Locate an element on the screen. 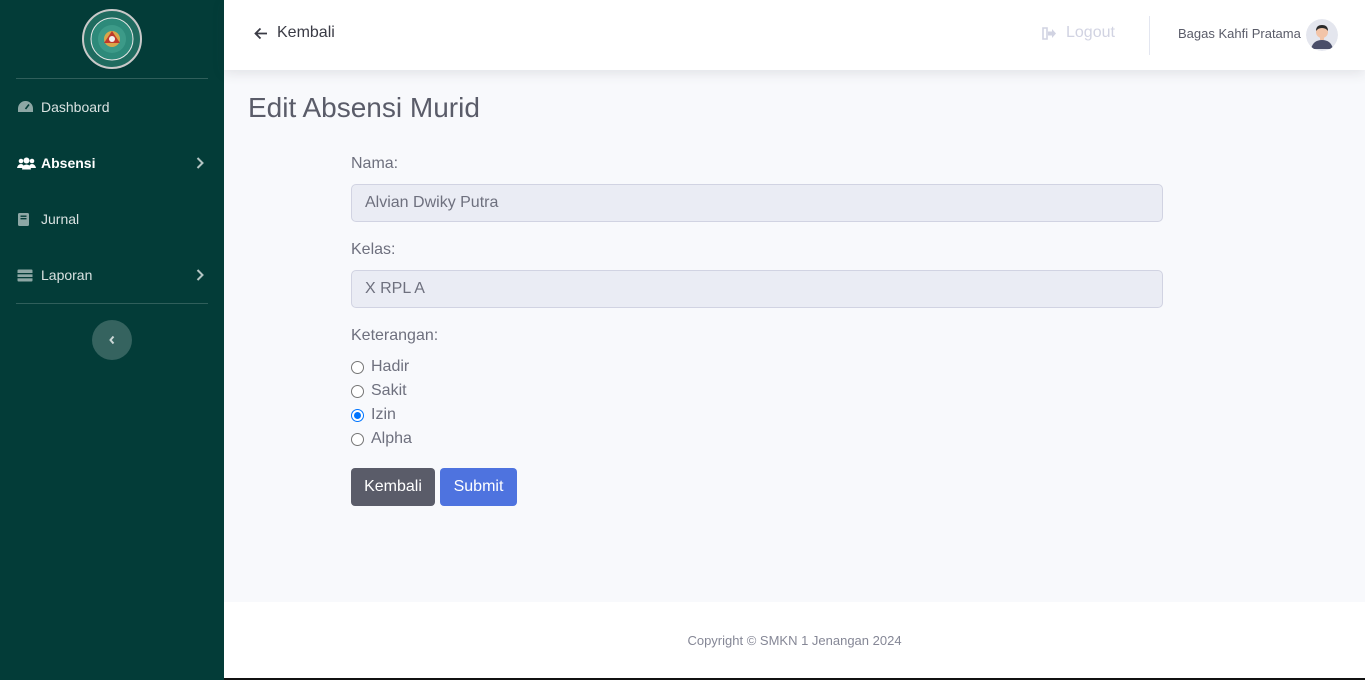  avatar is located at coordinates (1322, 35).